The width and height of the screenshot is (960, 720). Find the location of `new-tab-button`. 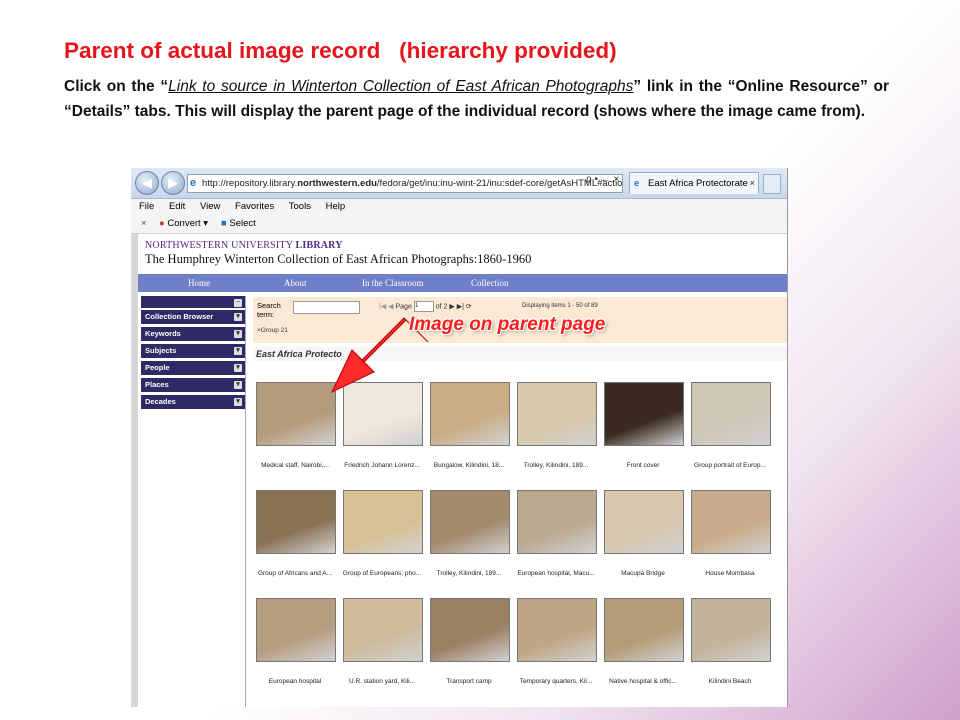

new-tab-button is located at coordinates (772, 184).